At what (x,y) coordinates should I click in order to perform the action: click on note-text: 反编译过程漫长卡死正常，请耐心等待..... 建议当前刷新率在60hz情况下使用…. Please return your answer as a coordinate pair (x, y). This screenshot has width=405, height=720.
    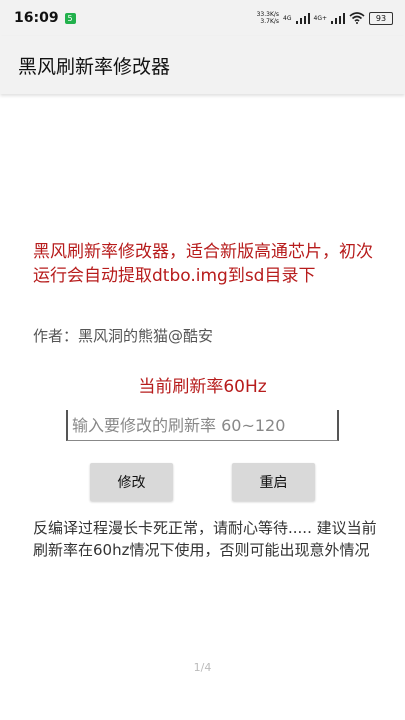
    Looking at the image, I should click on (205, 539).